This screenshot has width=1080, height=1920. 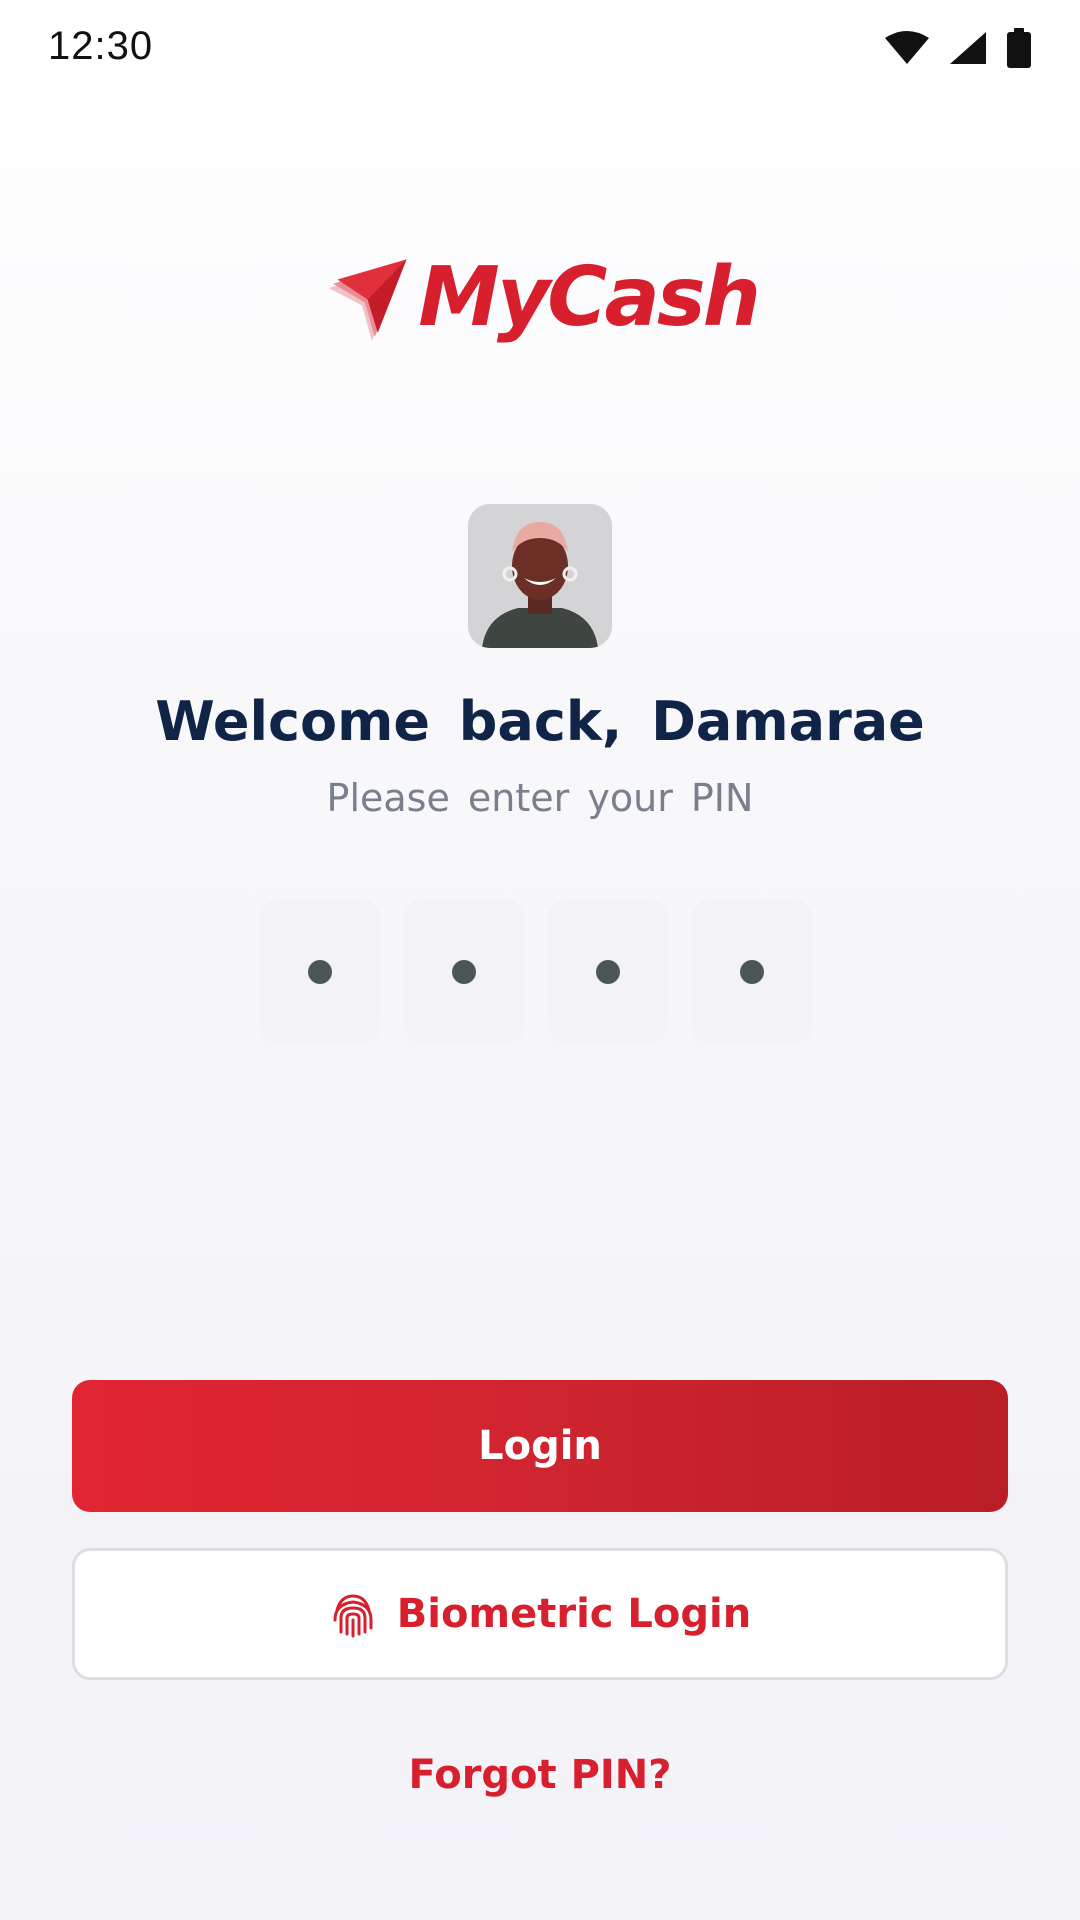 I want to click on welcome-heading: Welcome back, Damarae, so click(x=540, y=721).